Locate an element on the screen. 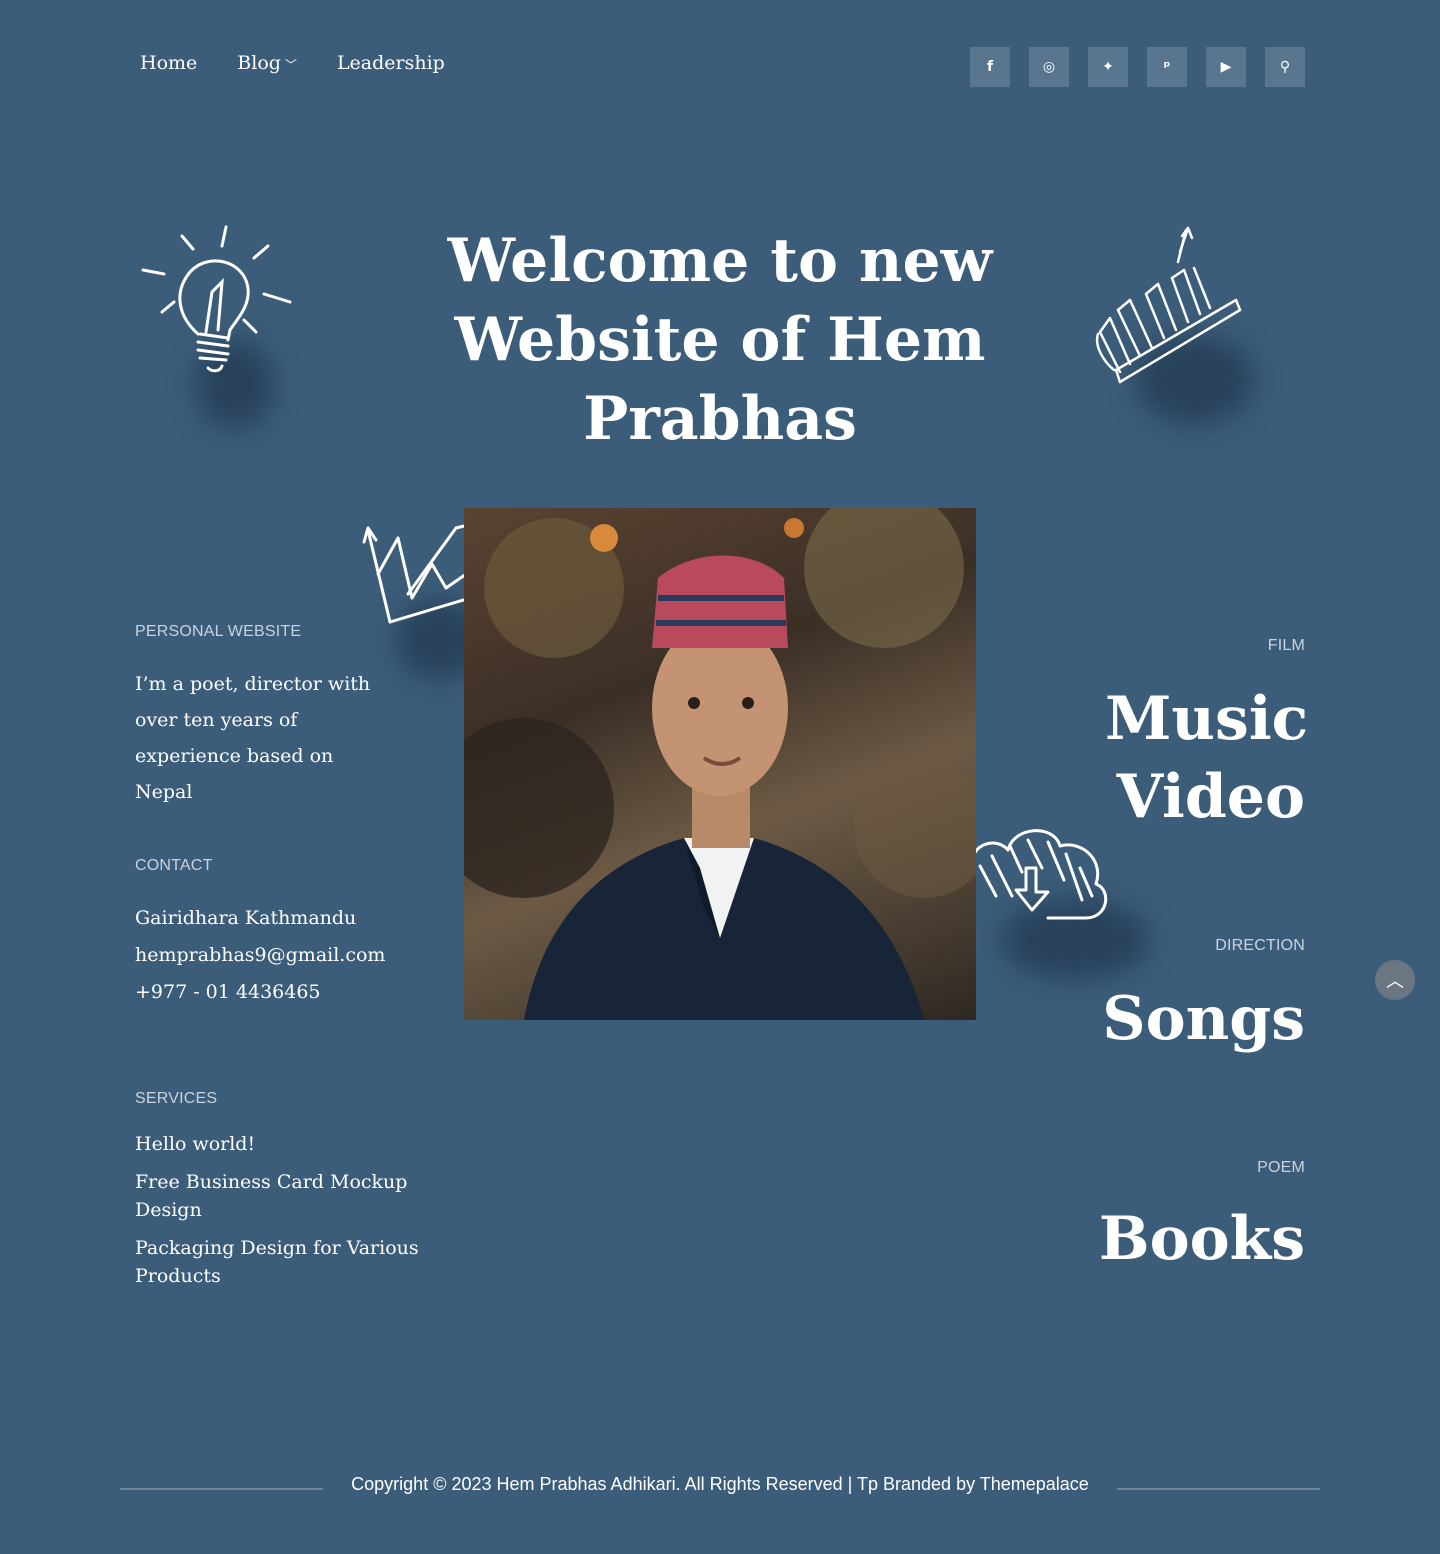  chevron-down-icon: ﹀ is located at coordinates (290, 64).